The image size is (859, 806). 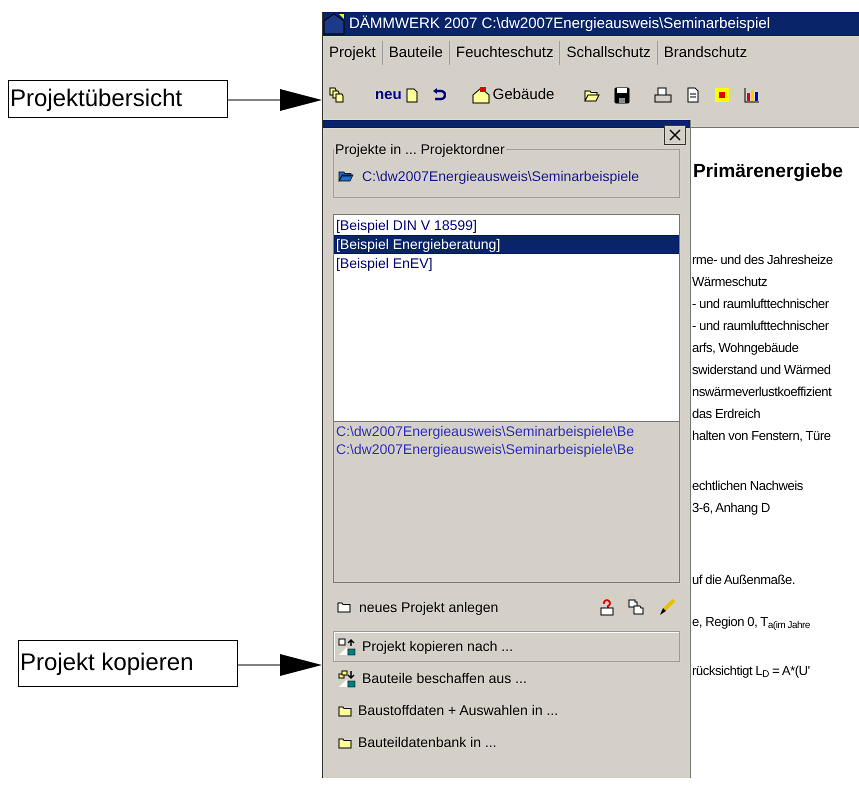 I want to click on document-text: e, Region 0, T$_{a(im Jahre}$, so click(x=751, y=622).